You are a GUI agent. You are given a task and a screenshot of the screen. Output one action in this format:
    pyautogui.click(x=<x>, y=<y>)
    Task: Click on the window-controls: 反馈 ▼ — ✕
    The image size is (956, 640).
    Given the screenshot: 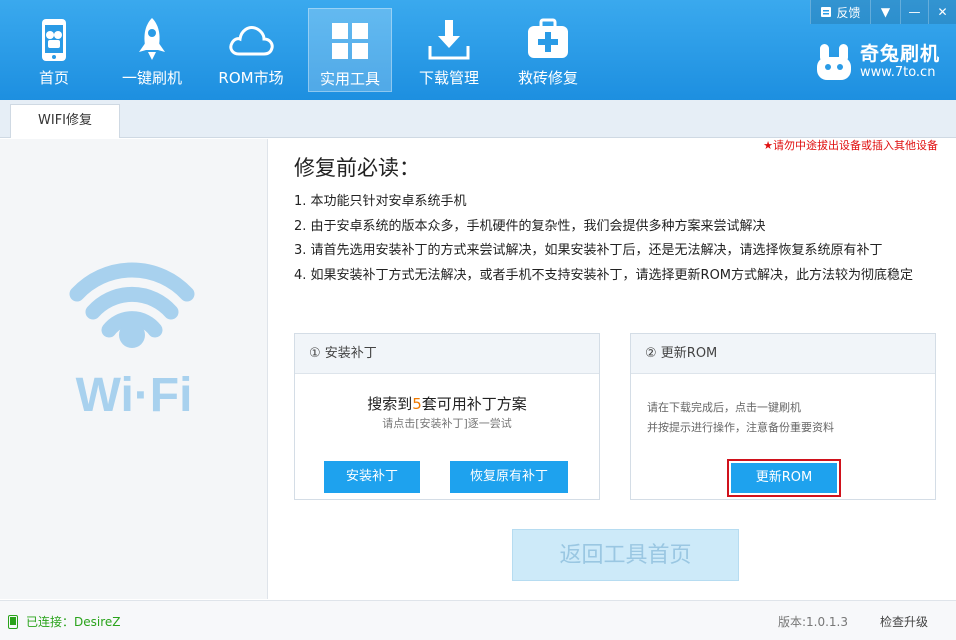 What is the action you would take?
    pyautogui.click(x=883, y=12)
    